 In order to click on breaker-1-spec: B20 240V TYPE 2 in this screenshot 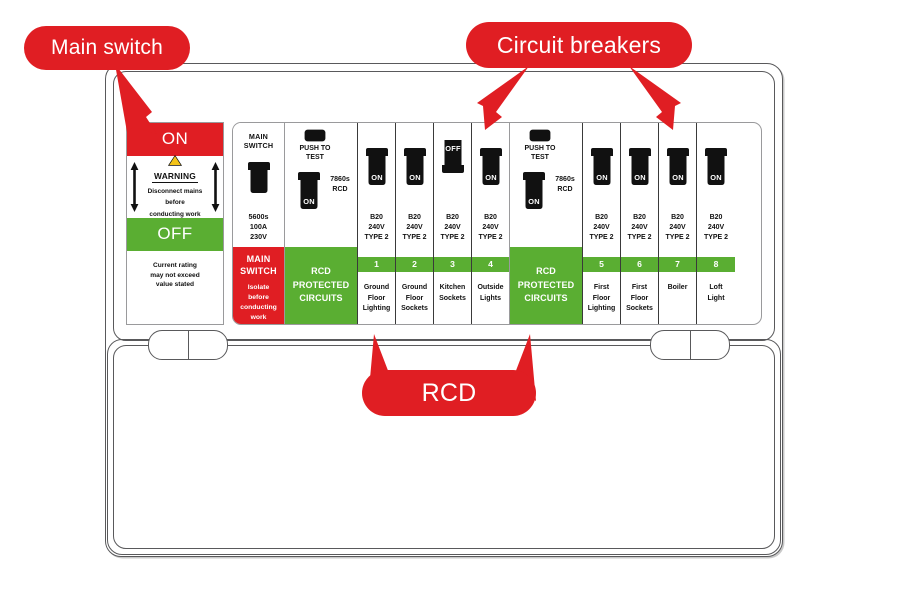, I will do `click(376, 228)`.